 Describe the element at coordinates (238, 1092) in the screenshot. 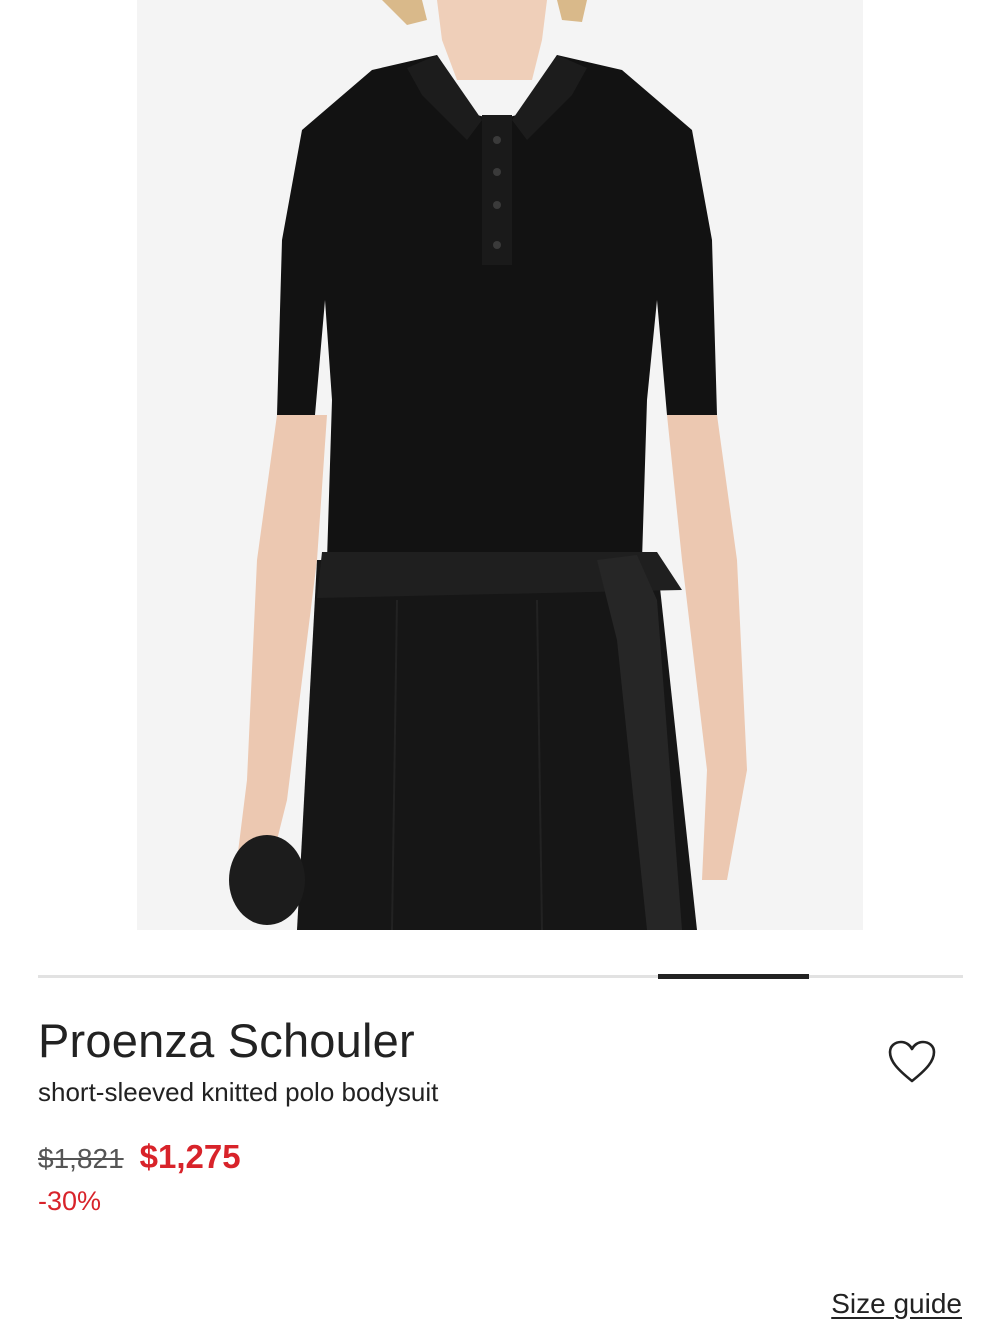

I see `product-name: short-sleeved knitted polo bodysuit` at that location.